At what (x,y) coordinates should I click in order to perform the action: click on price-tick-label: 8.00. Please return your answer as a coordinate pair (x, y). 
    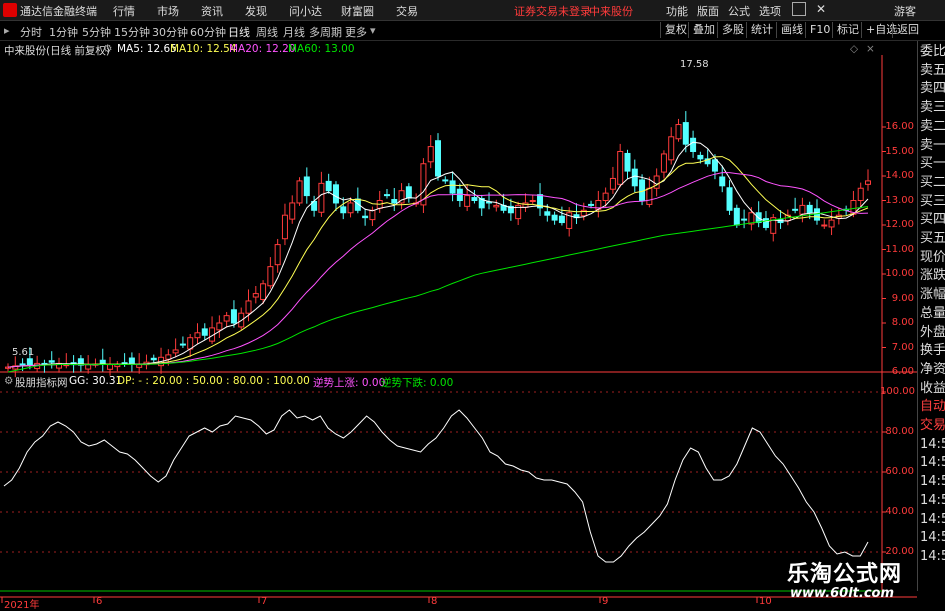
    Looking at the image, I should click on (902, 322).